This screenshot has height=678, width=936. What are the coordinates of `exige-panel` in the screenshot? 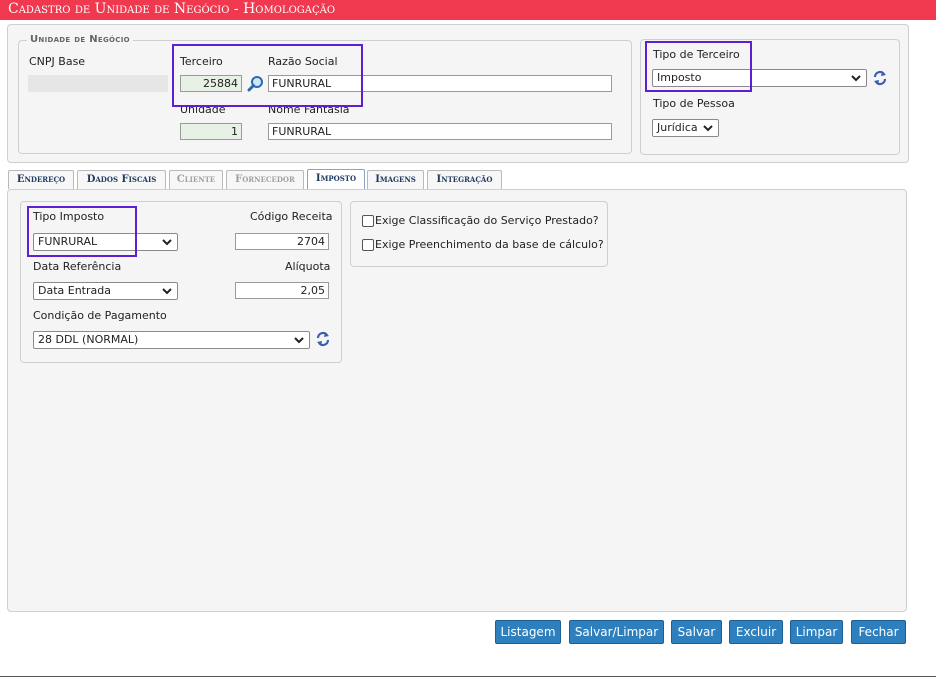 It's located at (479, 234).